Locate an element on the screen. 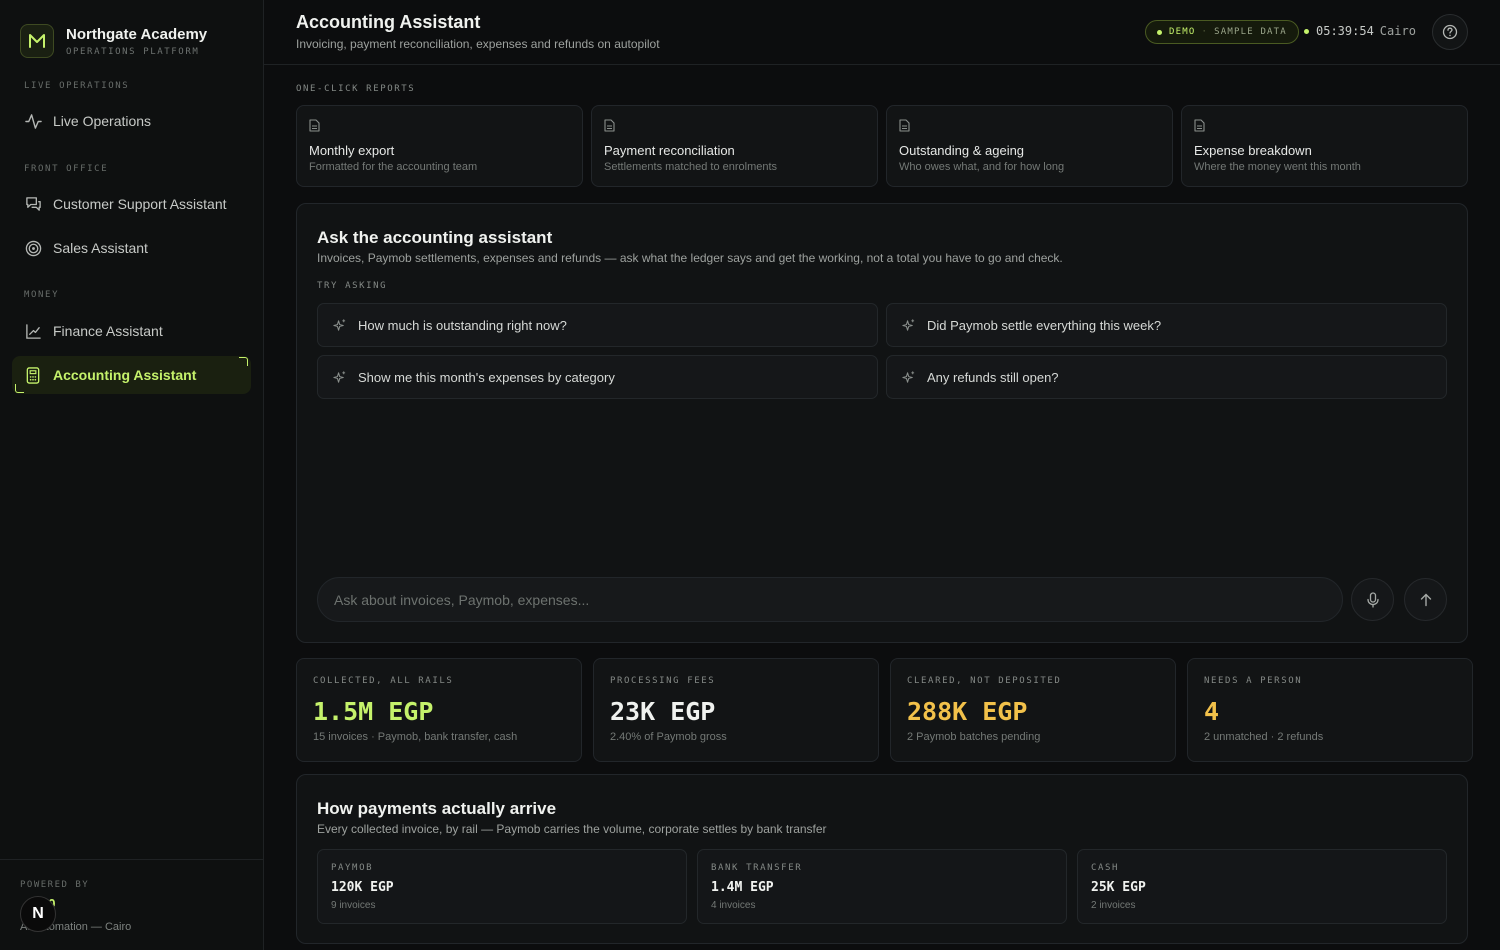 The height and width of the screenshot is (950, 1500). sidebar-item-accounting-assistant: Accounting Assistant is located at coordinates (131, 375).